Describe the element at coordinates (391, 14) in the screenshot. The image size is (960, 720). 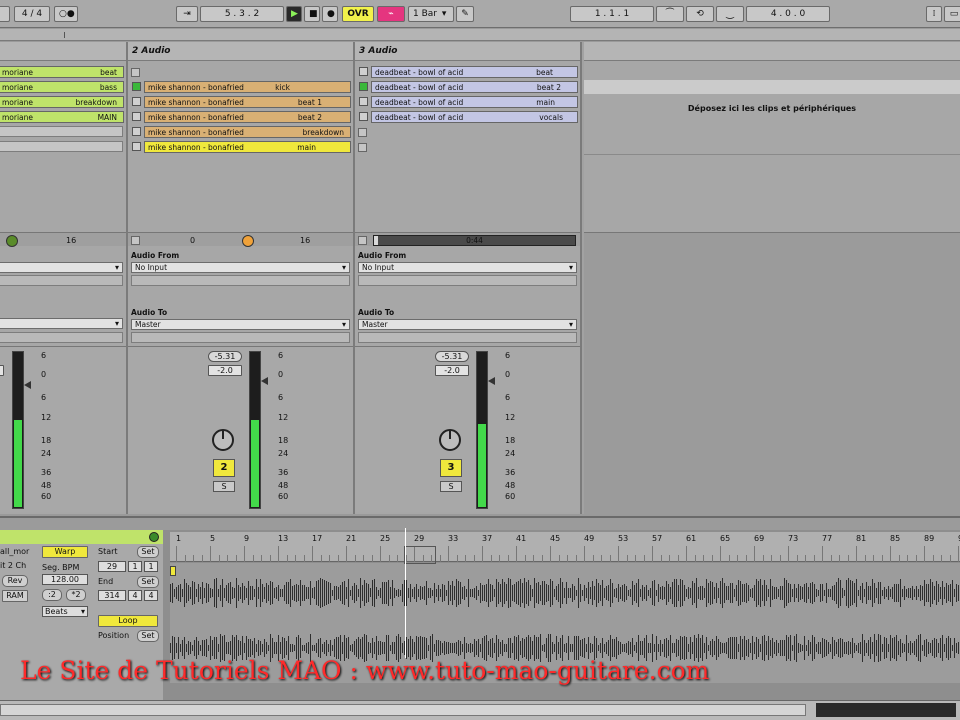
I see `automation-arm-button: ⌁` at that location.